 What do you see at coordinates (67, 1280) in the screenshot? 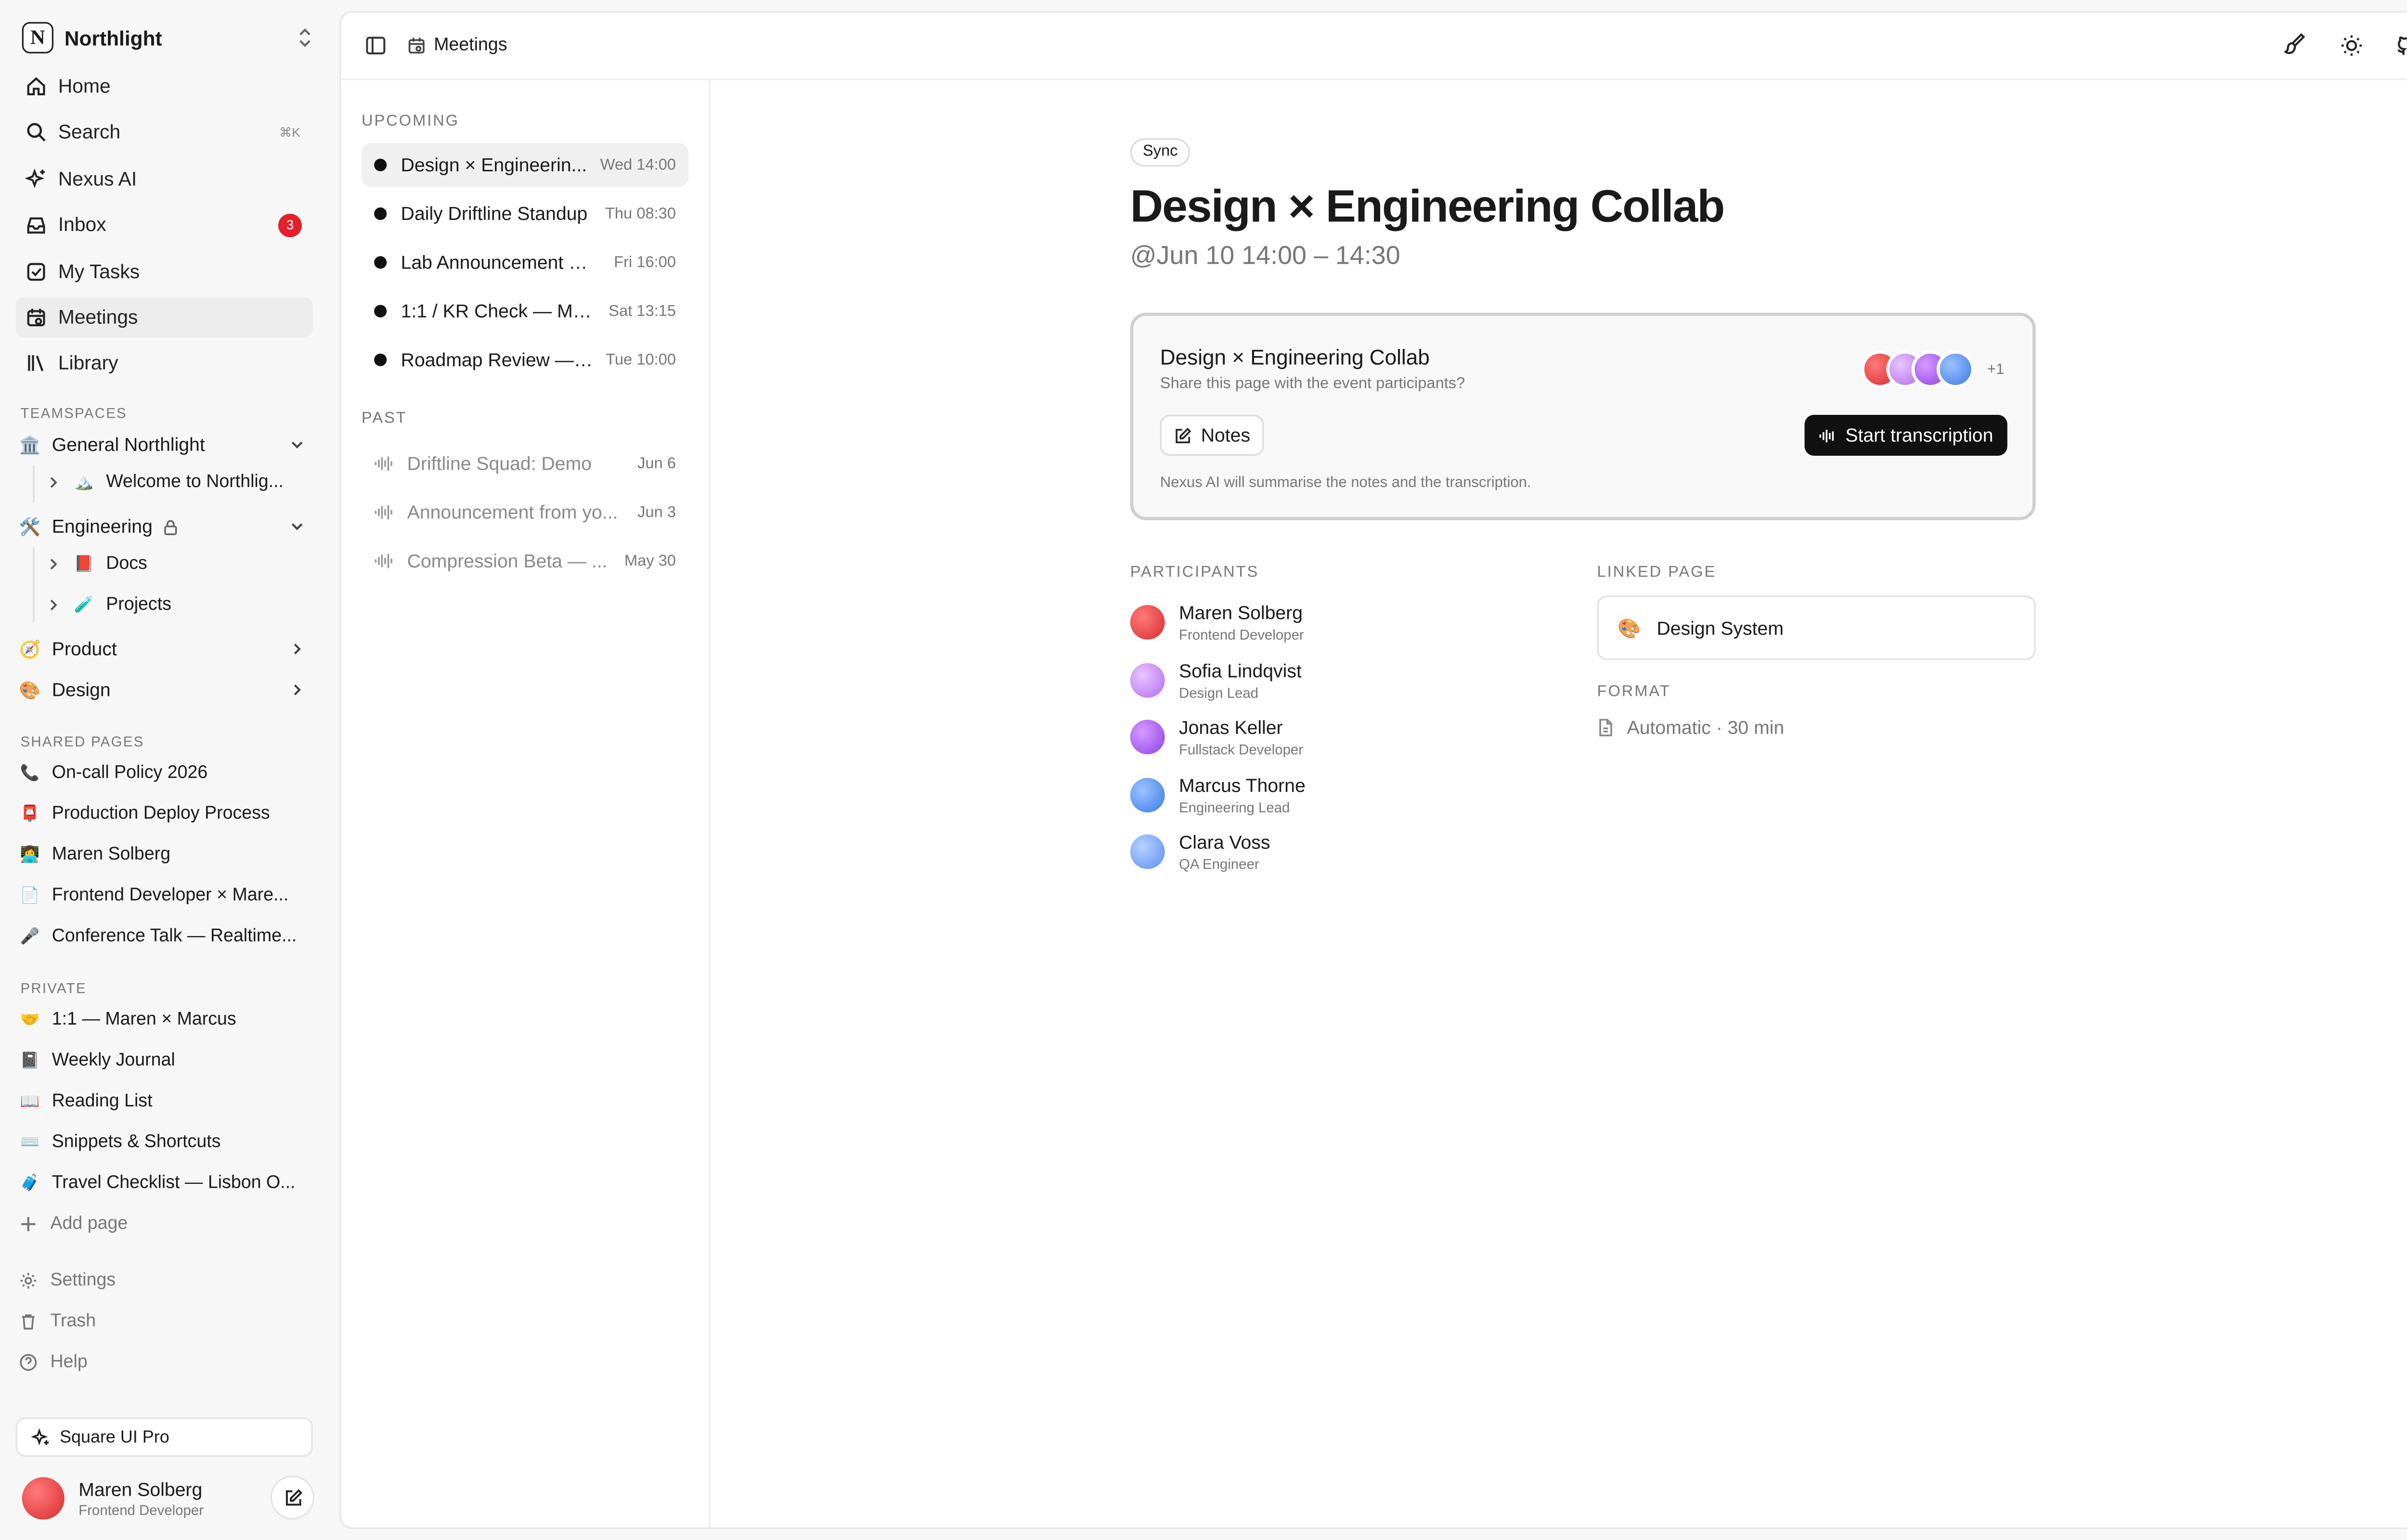
I see `settings-link: Settings` at bounding box center [67, 1280].